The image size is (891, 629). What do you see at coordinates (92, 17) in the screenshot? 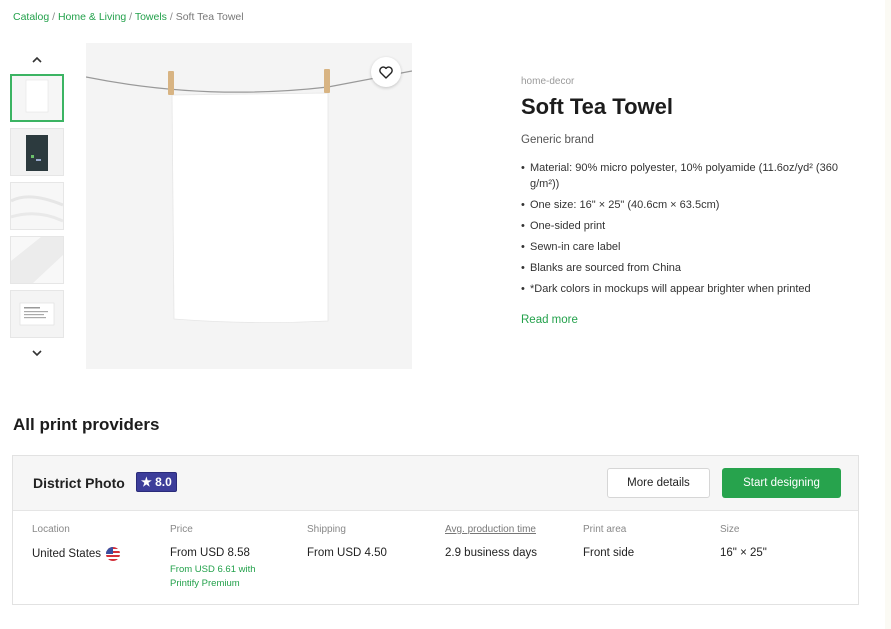
I see `breadcrumb-home-living: Home & Living` at bounding box center [92, 17].